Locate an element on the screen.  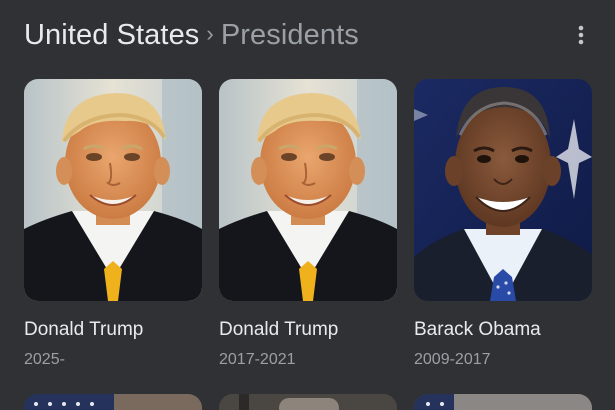
portrait-top-image is located at coordinates (308, 402).